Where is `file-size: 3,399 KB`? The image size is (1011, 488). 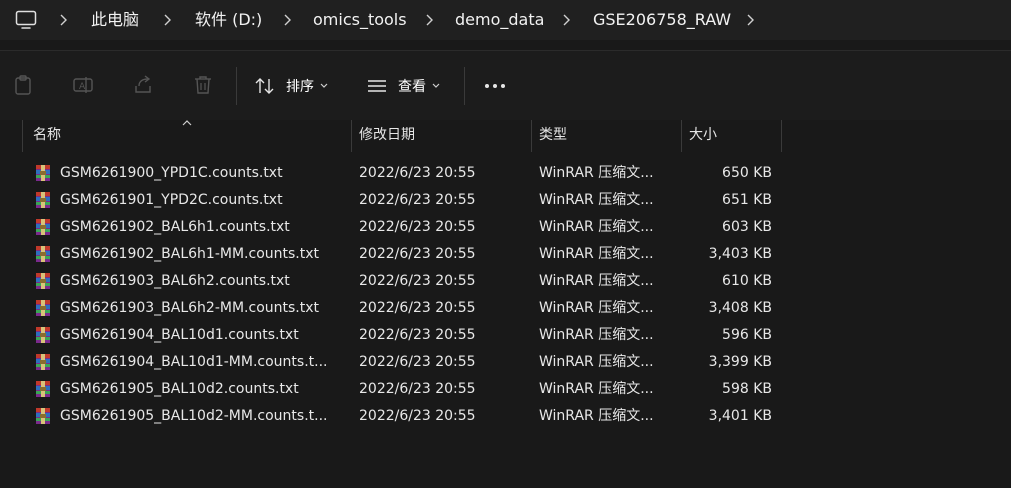
file-size: 3,399 KB is located at coordinates (740, 362).